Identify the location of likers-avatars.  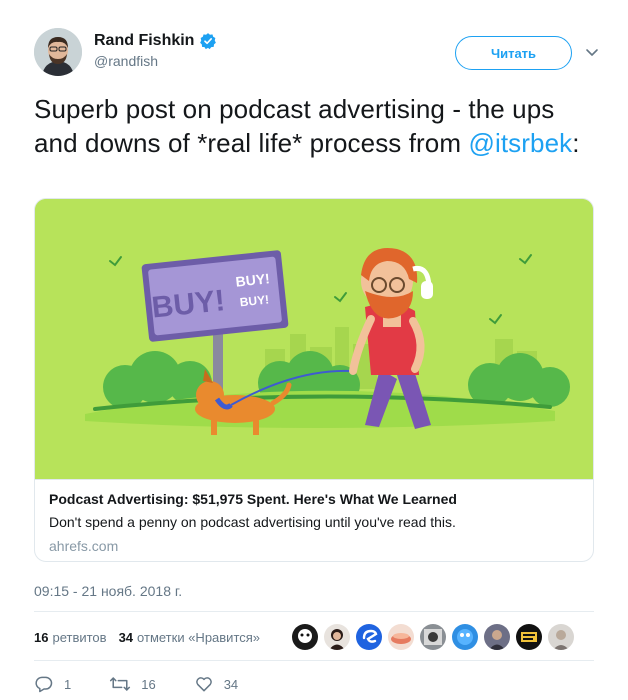
(436, 637).